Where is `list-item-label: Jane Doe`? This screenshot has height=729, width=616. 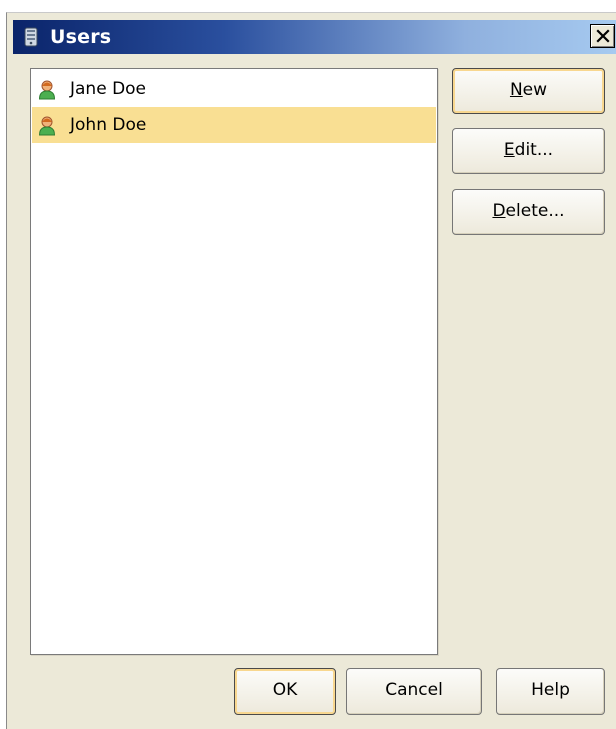 list-item-label: Jane Doe is located at coordinates (108, 89).